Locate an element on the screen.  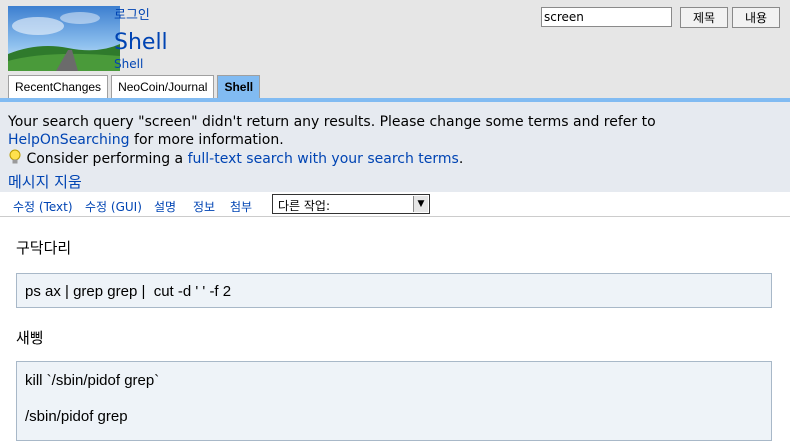
full-text-search-link: full-text search with your search terms is located at coordinates (323, 159).